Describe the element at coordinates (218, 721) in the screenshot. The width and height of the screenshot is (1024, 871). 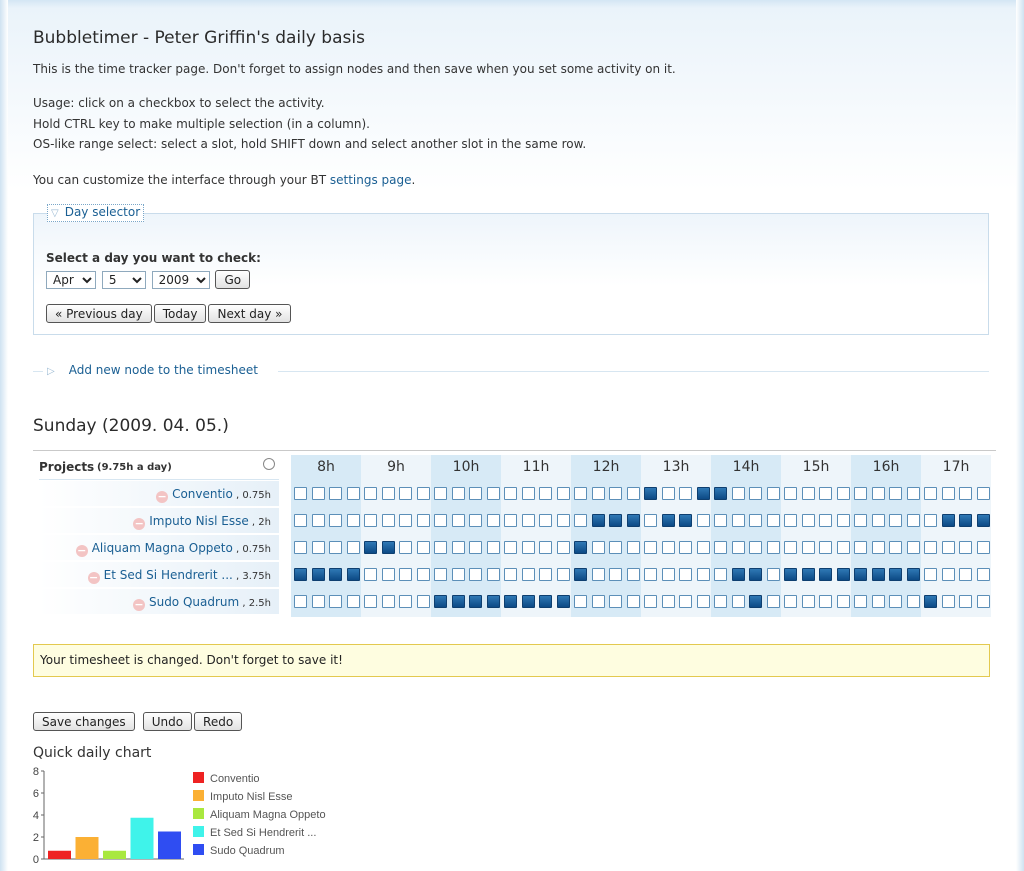
I see `redo-button: Redo` at that location.